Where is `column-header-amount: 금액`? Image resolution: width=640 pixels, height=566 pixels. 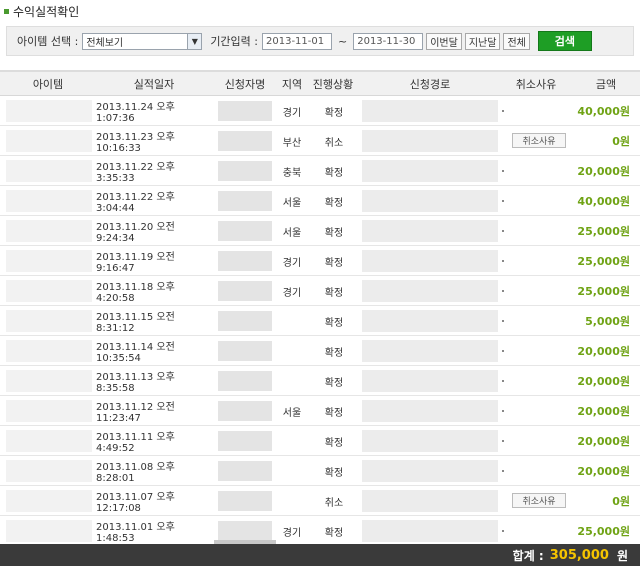 column-header-amount: 금액 is located at coordinates (606, 84).